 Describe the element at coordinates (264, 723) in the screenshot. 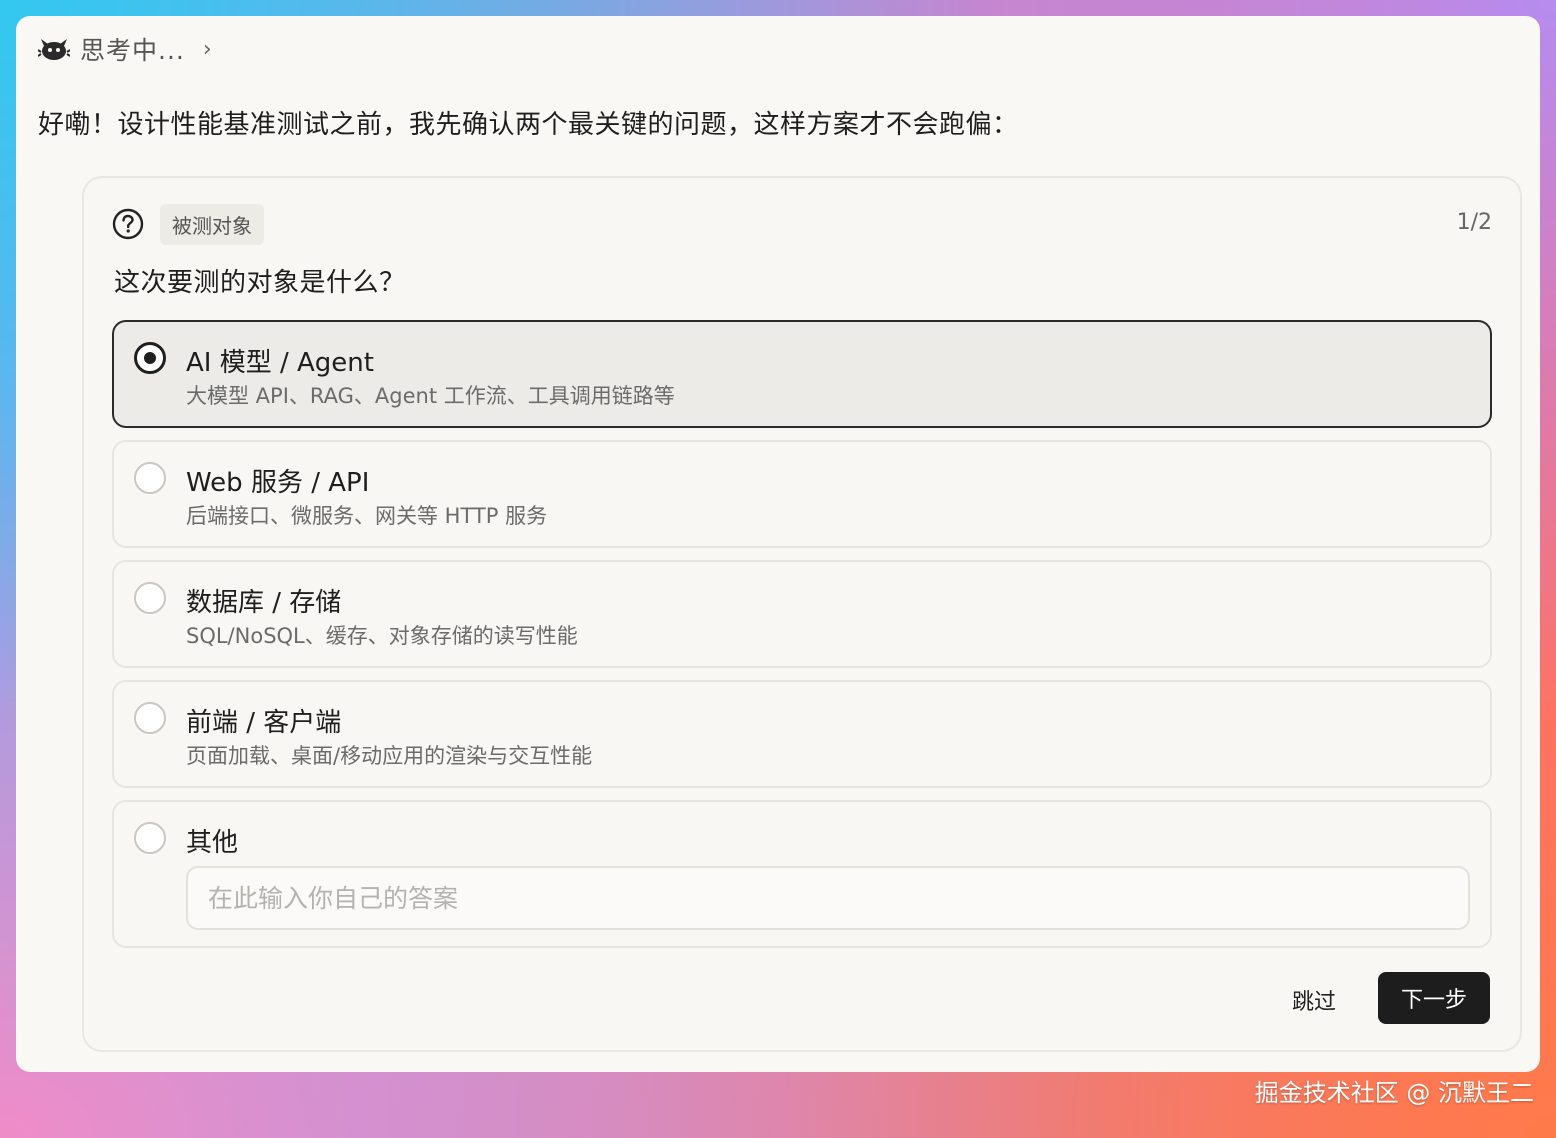

I see `option-title: 前端 / 客户端` at that location.